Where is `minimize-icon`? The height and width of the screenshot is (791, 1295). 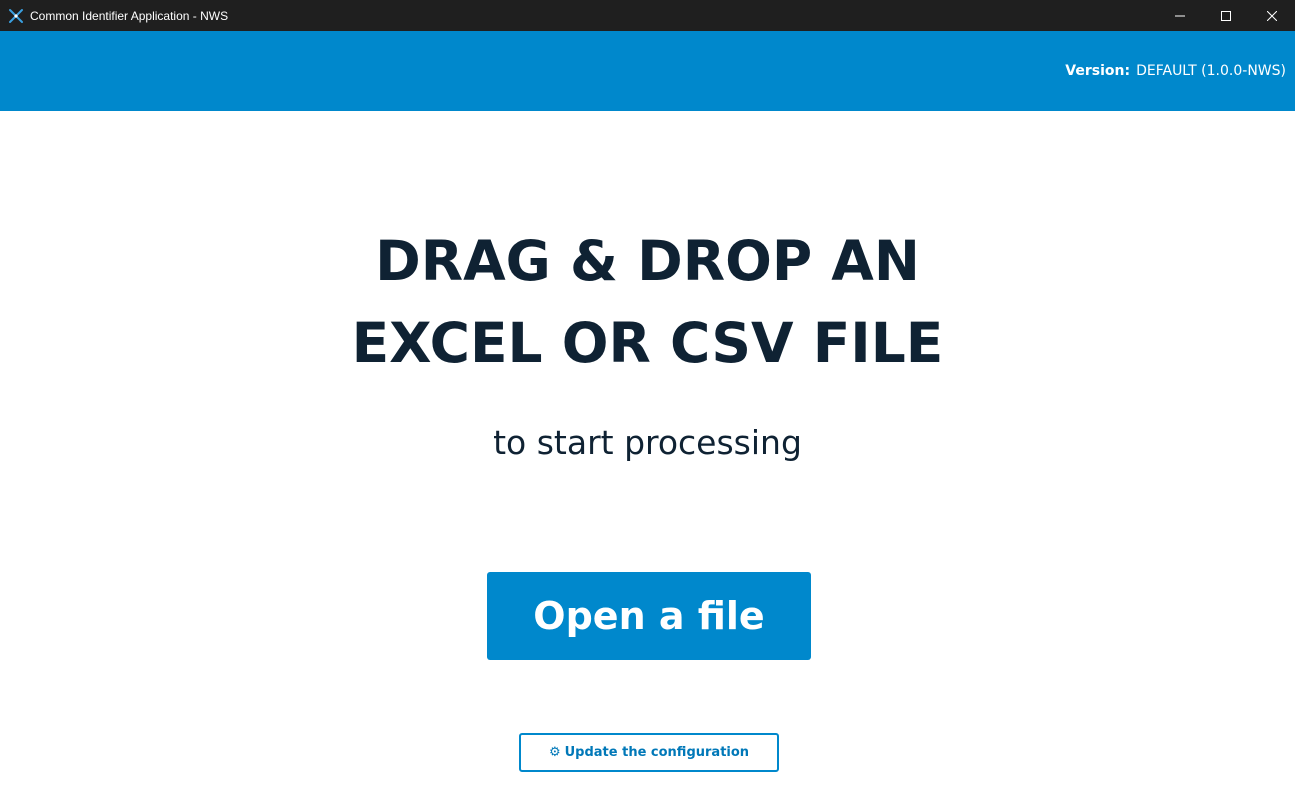 minimize-icon is located at coordinates (1180, 15).